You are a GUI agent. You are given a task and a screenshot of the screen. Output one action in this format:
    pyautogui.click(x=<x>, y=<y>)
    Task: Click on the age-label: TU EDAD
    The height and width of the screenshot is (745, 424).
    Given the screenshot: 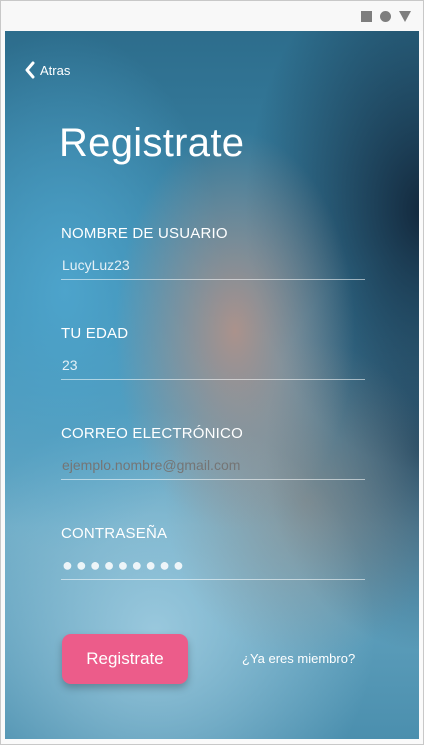 What is the action you would take?
    pyautogui.click(x=95, y=333)
    